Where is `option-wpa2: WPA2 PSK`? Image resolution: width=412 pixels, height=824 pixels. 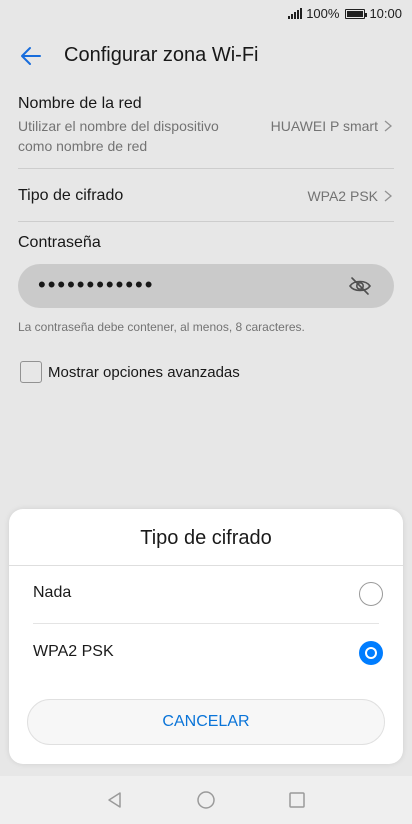
option-wpa2: WPA2 PSK is located at coordinates (208, 654).